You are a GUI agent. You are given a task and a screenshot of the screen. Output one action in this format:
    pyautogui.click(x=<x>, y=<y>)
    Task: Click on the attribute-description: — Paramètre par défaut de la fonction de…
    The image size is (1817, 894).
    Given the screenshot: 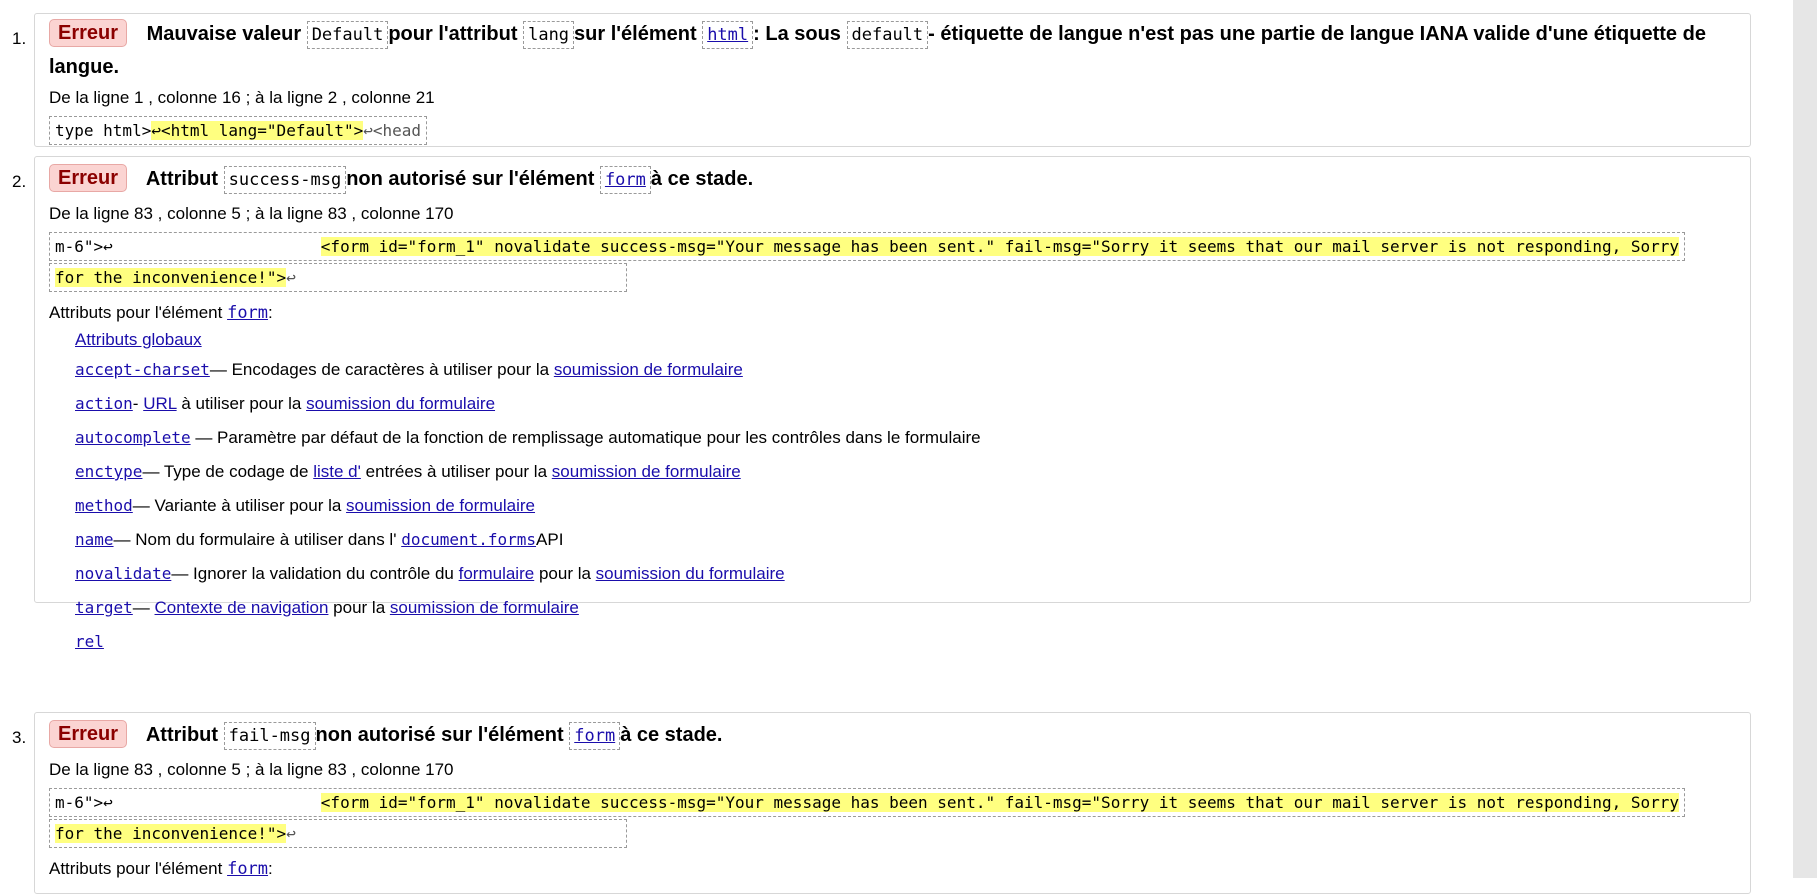 What is the action you would take?
    pyautogui.click(x=588, y=437)
    